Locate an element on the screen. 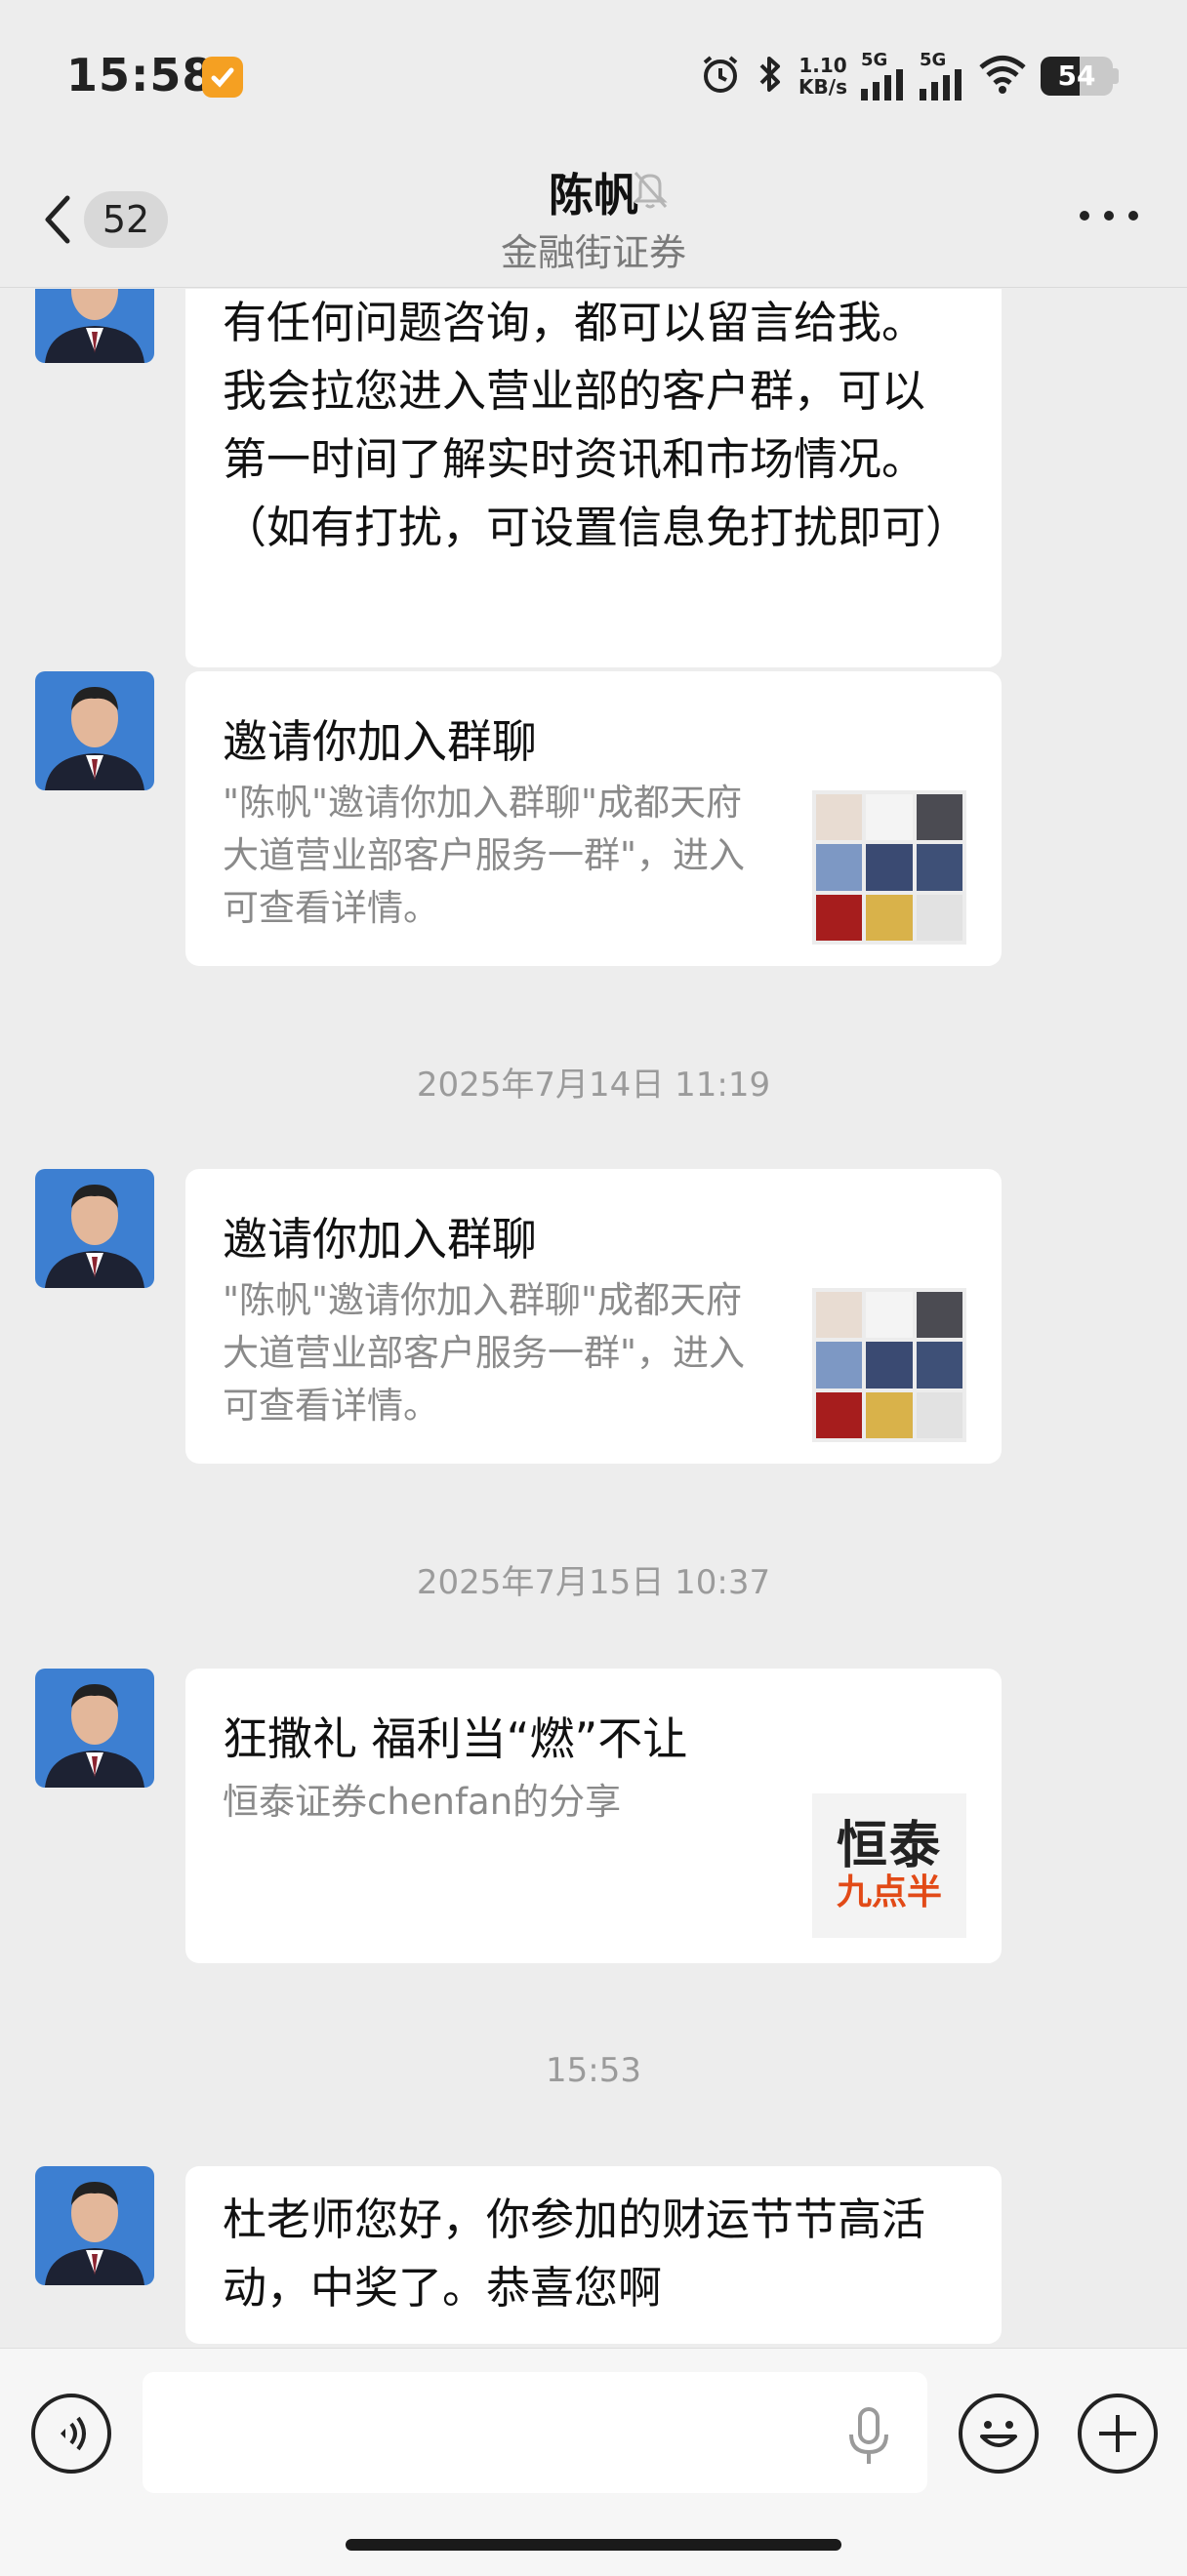 This screenshot has height=2576, width=1187. contact-company: 金融街证券 is located at coordinates (593, 252).